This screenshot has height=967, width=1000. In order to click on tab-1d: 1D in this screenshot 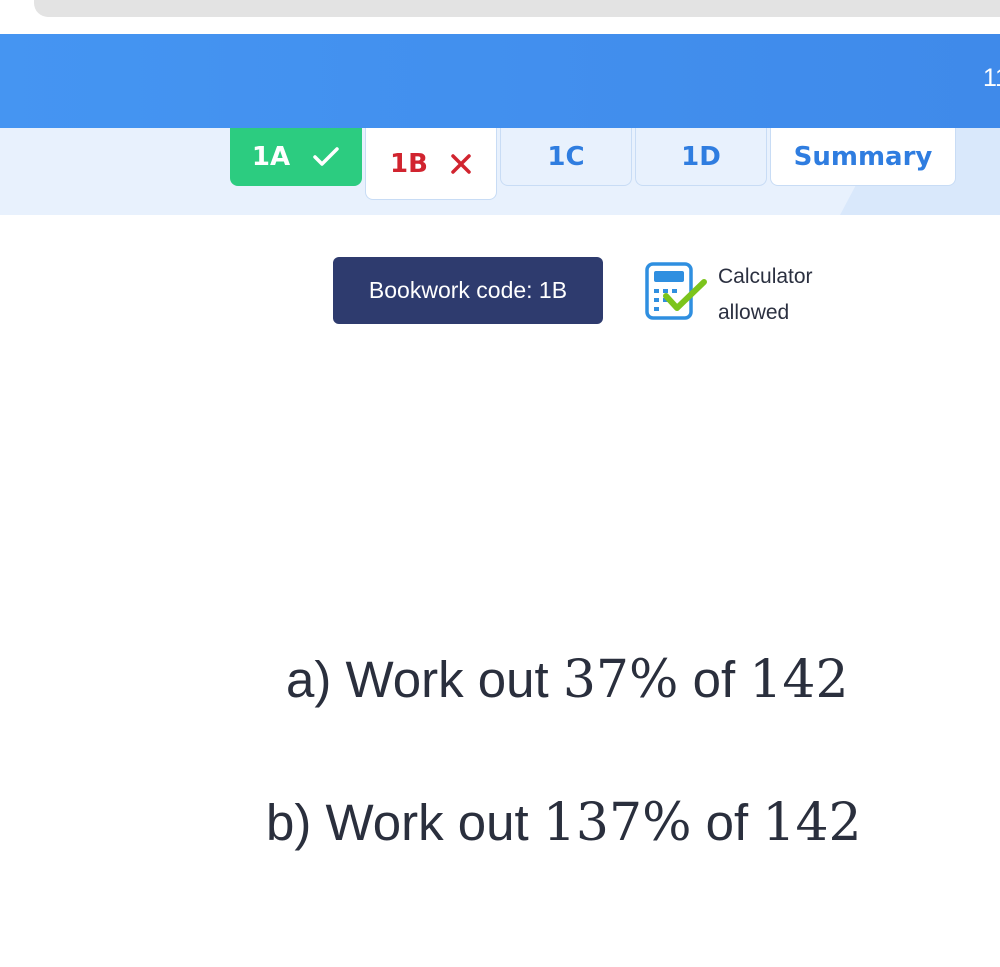, I will do `click(701, 157)`.